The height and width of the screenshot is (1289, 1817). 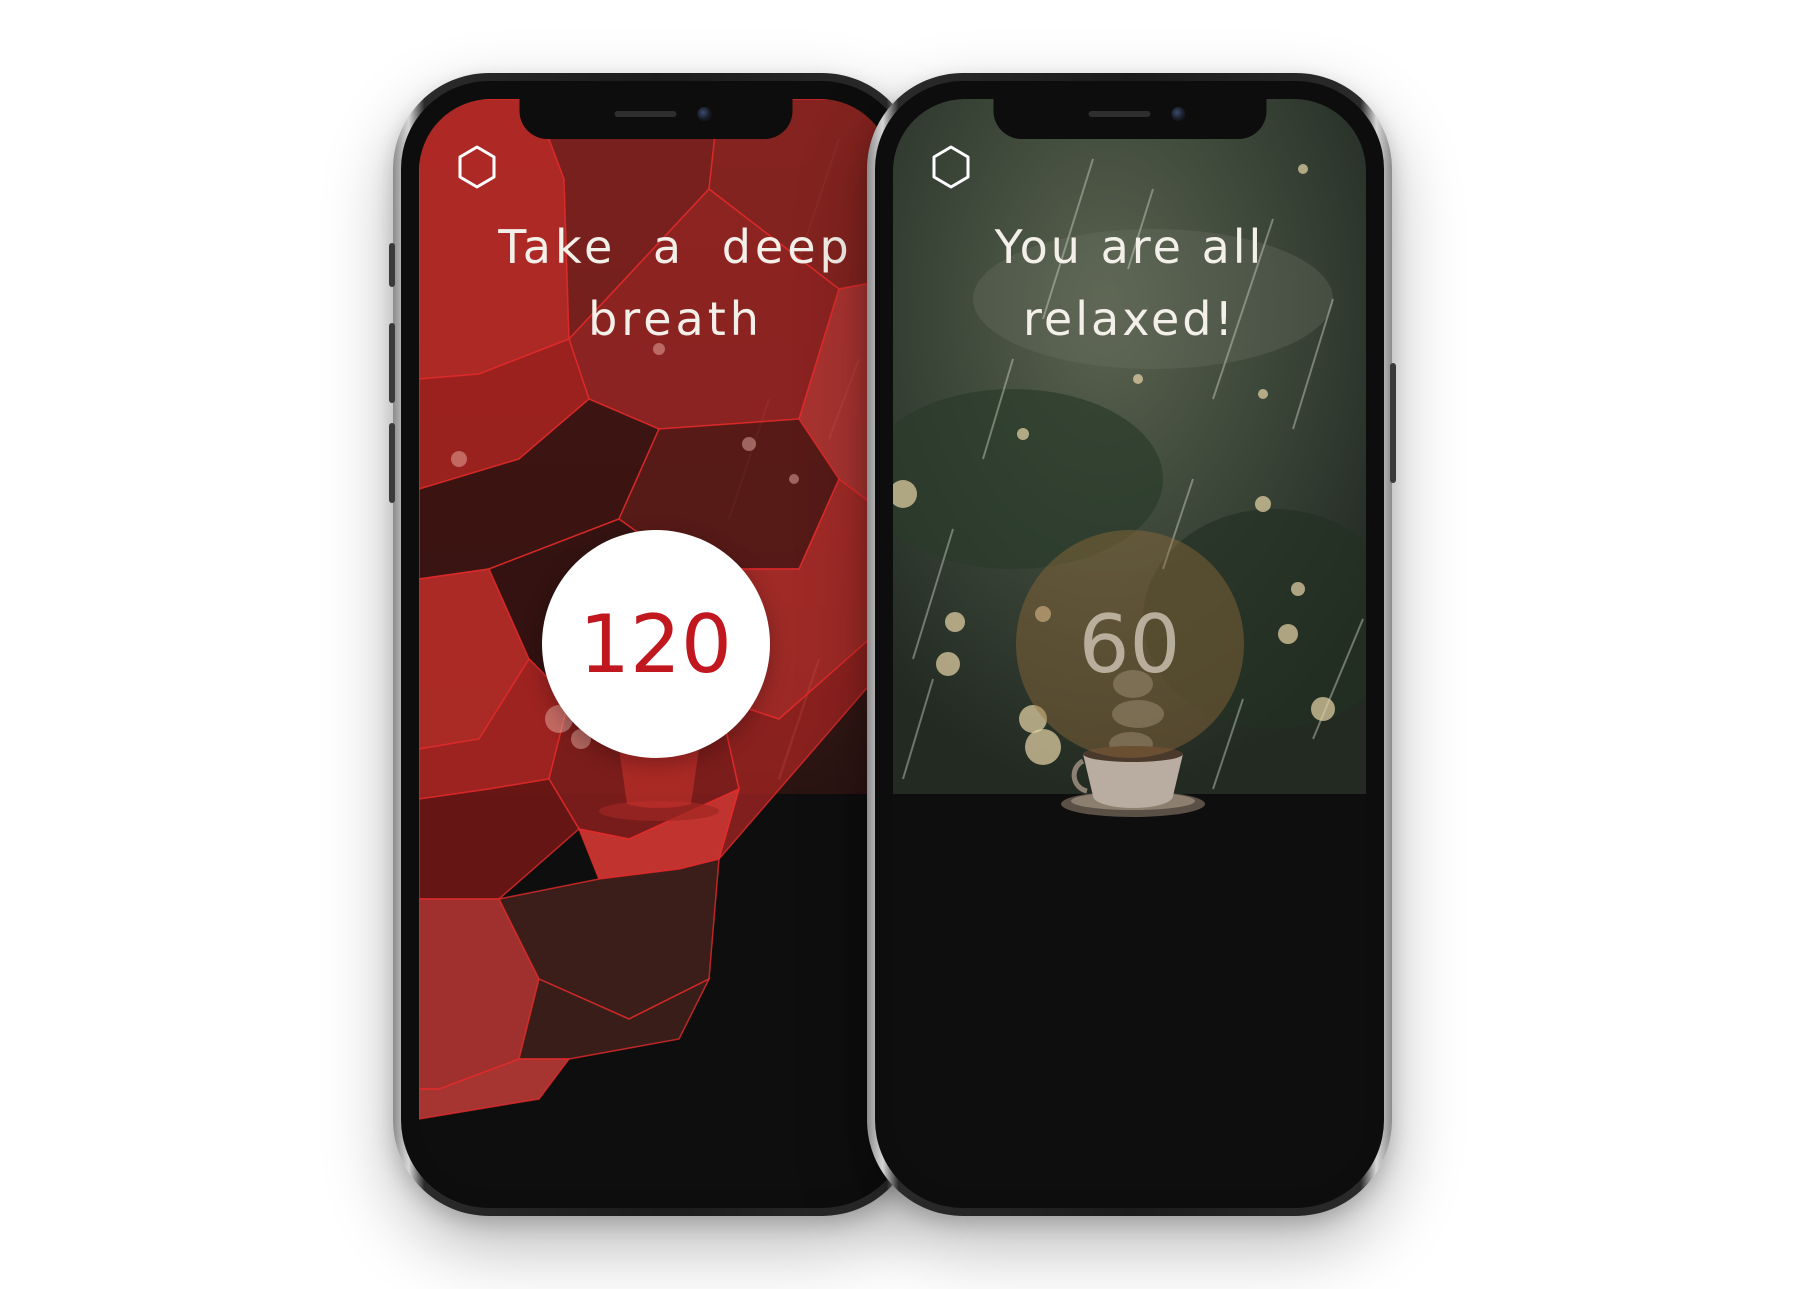 I want to click on headline-right: You are all relaxed!, so click(x=1129, y=283).